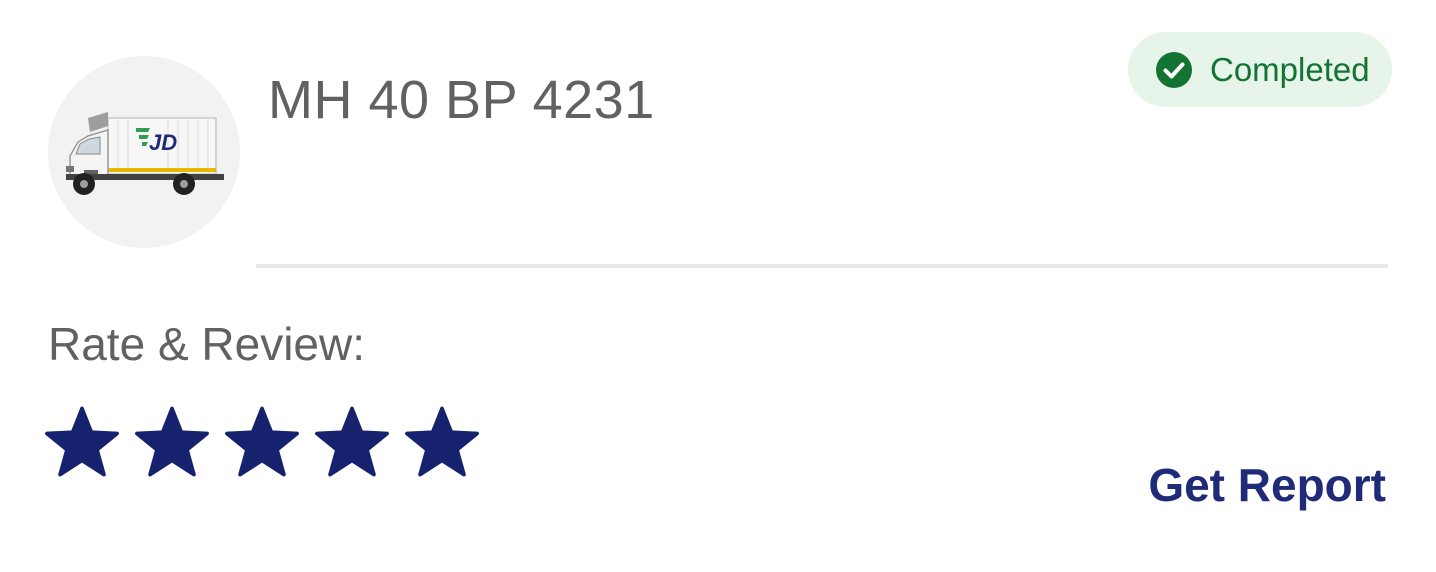  What do you see at coordinates (822, 266) in the screenshot?
I see `divider` at bounding box center [822, 266].